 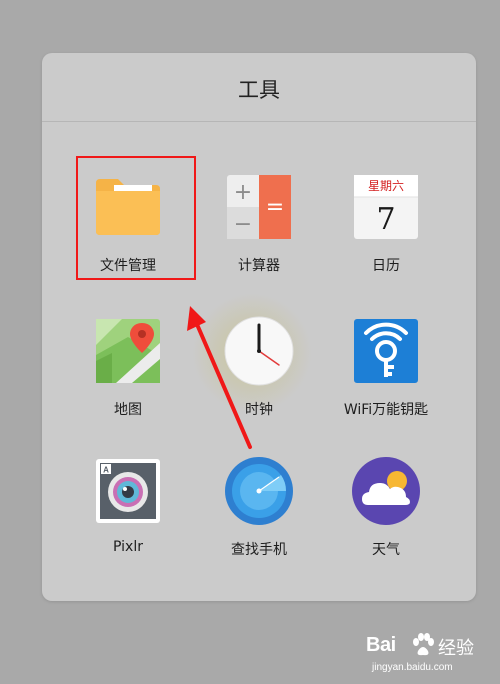 I want to click on app-wifi-key: WiFi万能钥匙, so click(x=386, y=370).